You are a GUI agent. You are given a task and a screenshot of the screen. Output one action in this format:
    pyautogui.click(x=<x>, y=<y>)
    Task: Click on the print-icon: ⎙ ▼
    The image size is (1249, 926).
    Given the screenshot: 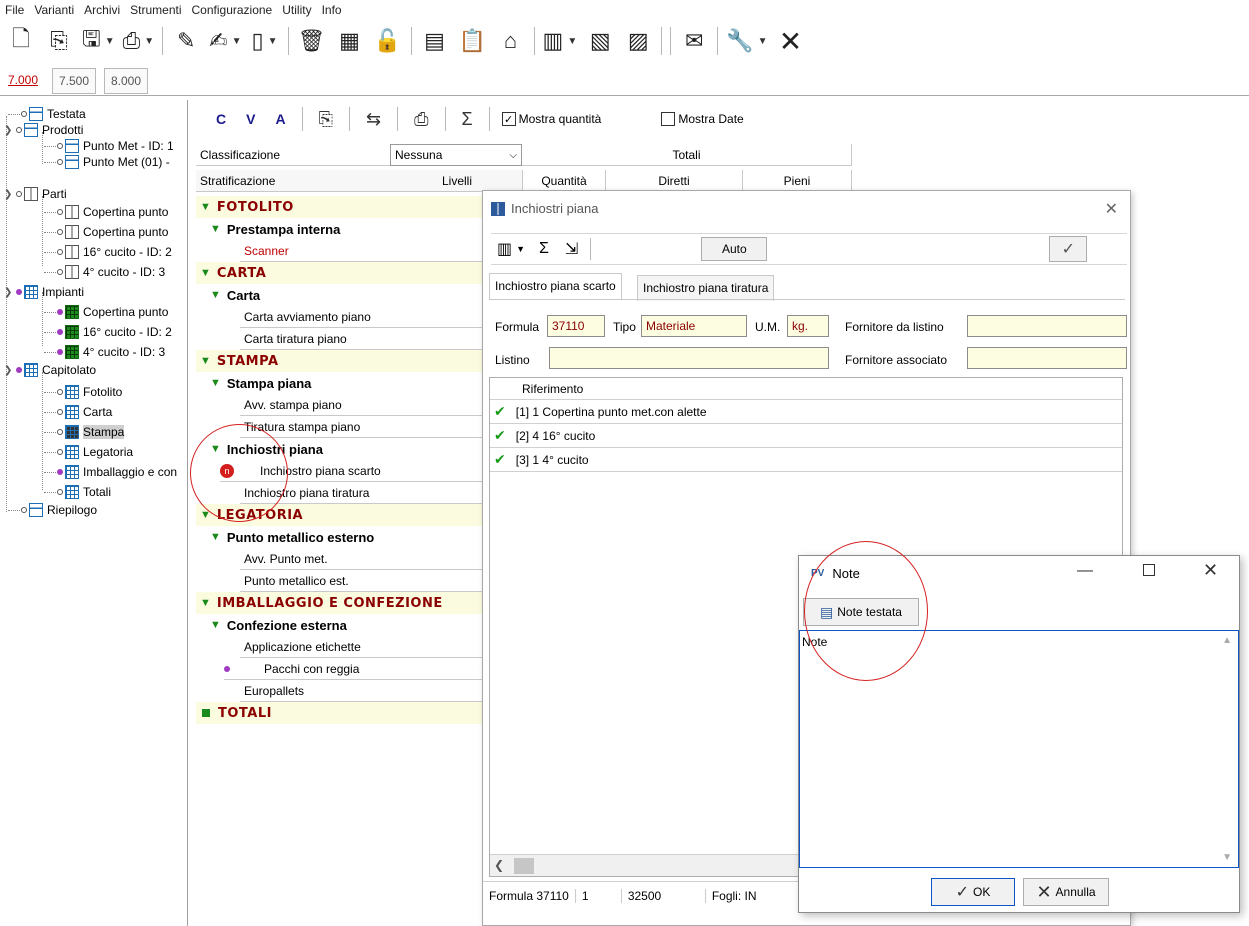 What is the action you would take?
    pyautogui.click(x=139, y=41)
    